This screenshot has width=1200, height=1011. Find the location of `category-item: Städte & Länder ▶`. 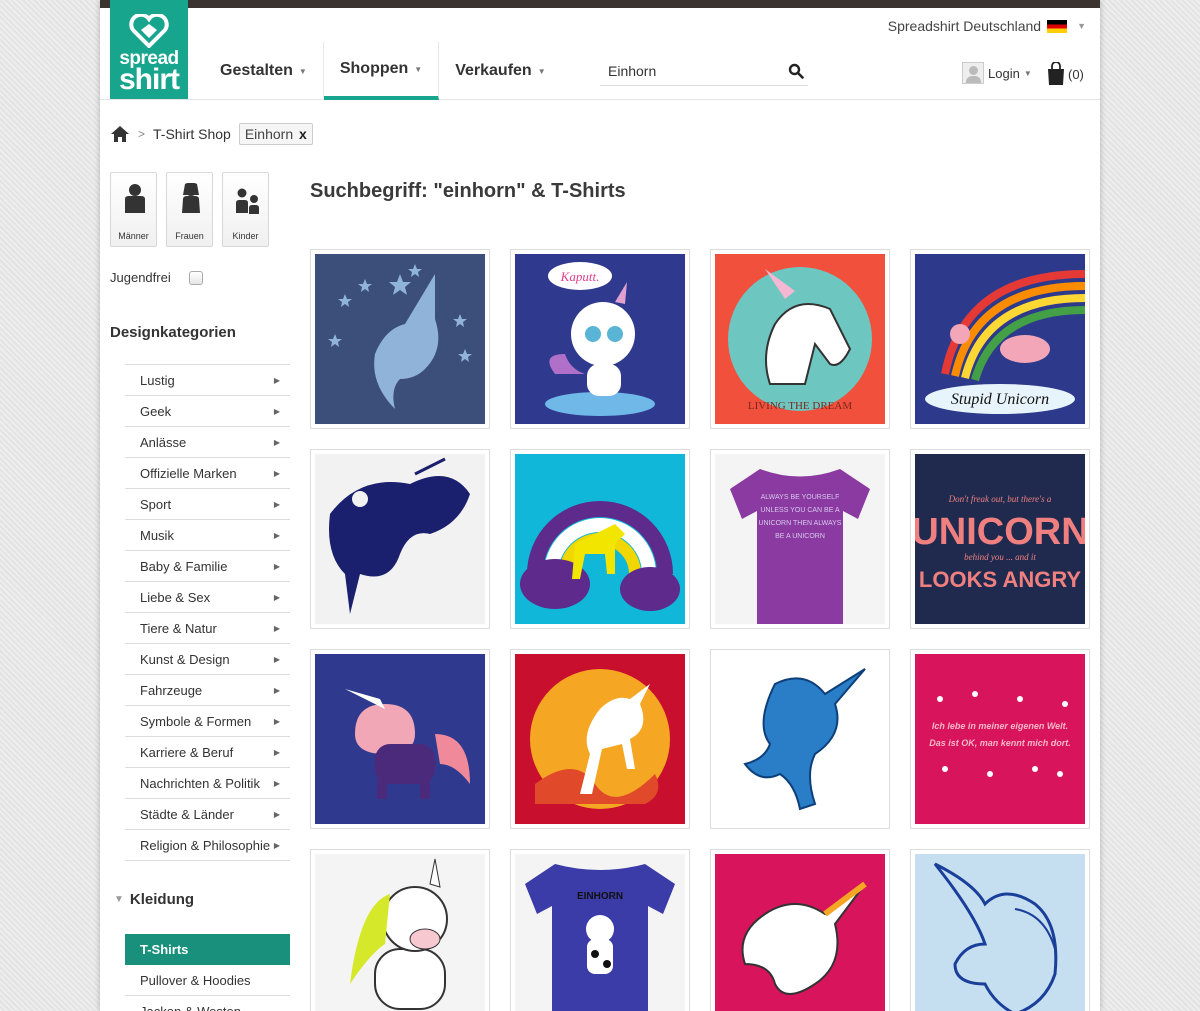

category-item: Städte & Länder ▶ is located at coordinates (207, 814).